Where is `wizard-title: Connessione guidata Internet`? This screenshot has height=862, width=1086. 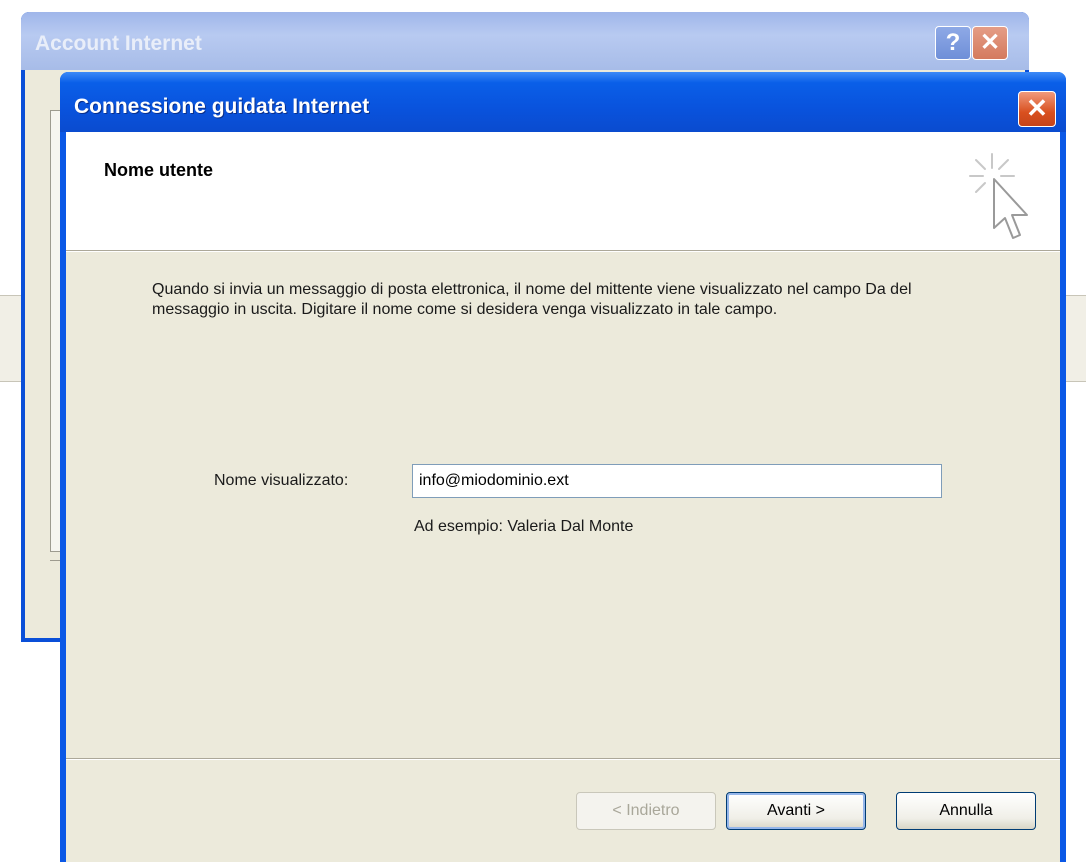
wizard-title: Connessione guidata Internet is located at coordinates (222, 106).